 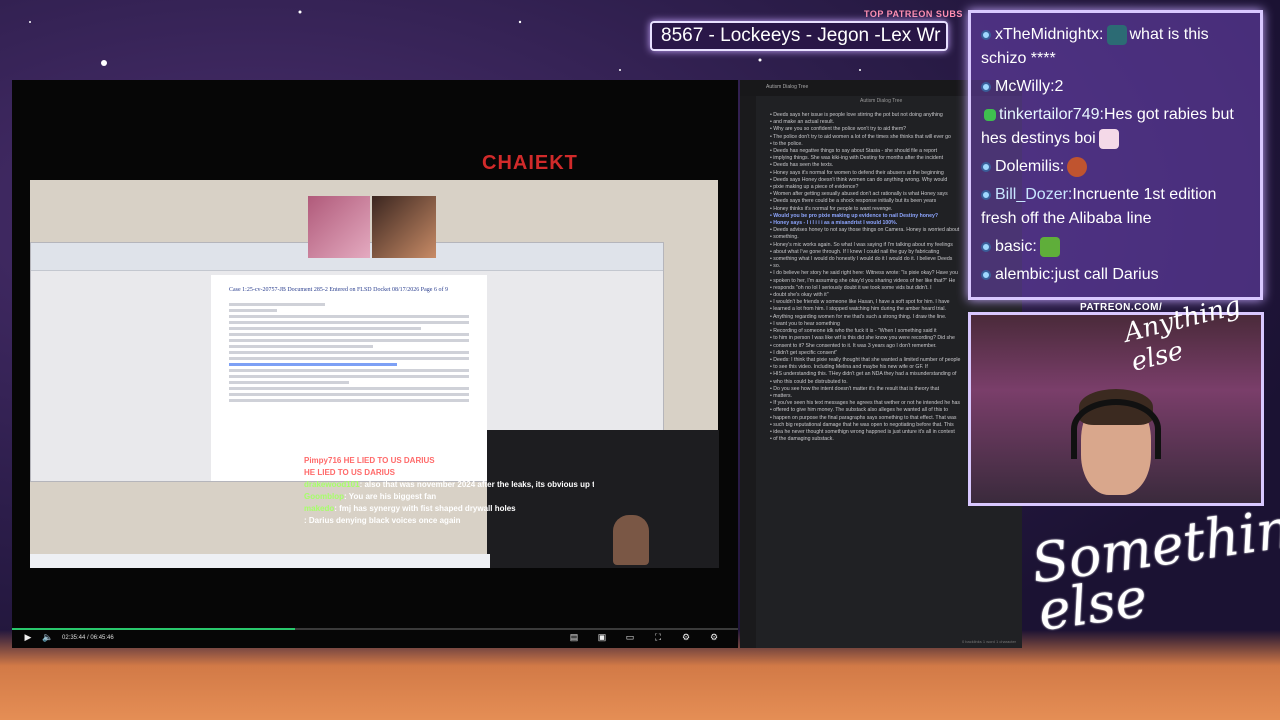 I want to click on top-patreon-subs-label: TOP PATREON SUBS, so click(x=913, y=14).